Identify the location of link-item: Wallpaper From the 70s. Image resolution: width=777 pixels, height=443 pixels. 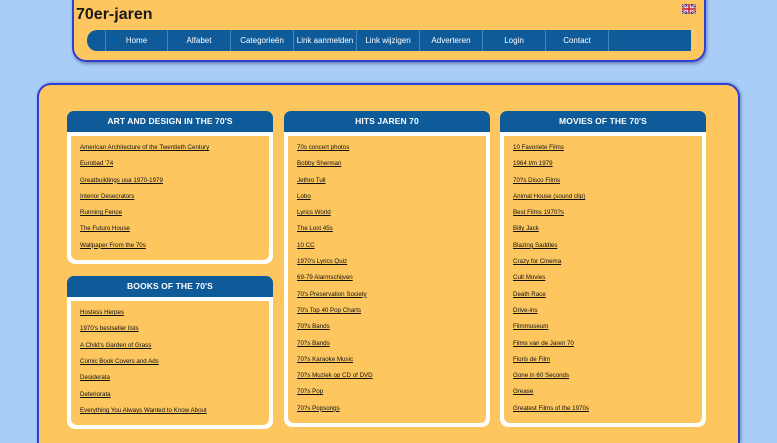
(170, 246).